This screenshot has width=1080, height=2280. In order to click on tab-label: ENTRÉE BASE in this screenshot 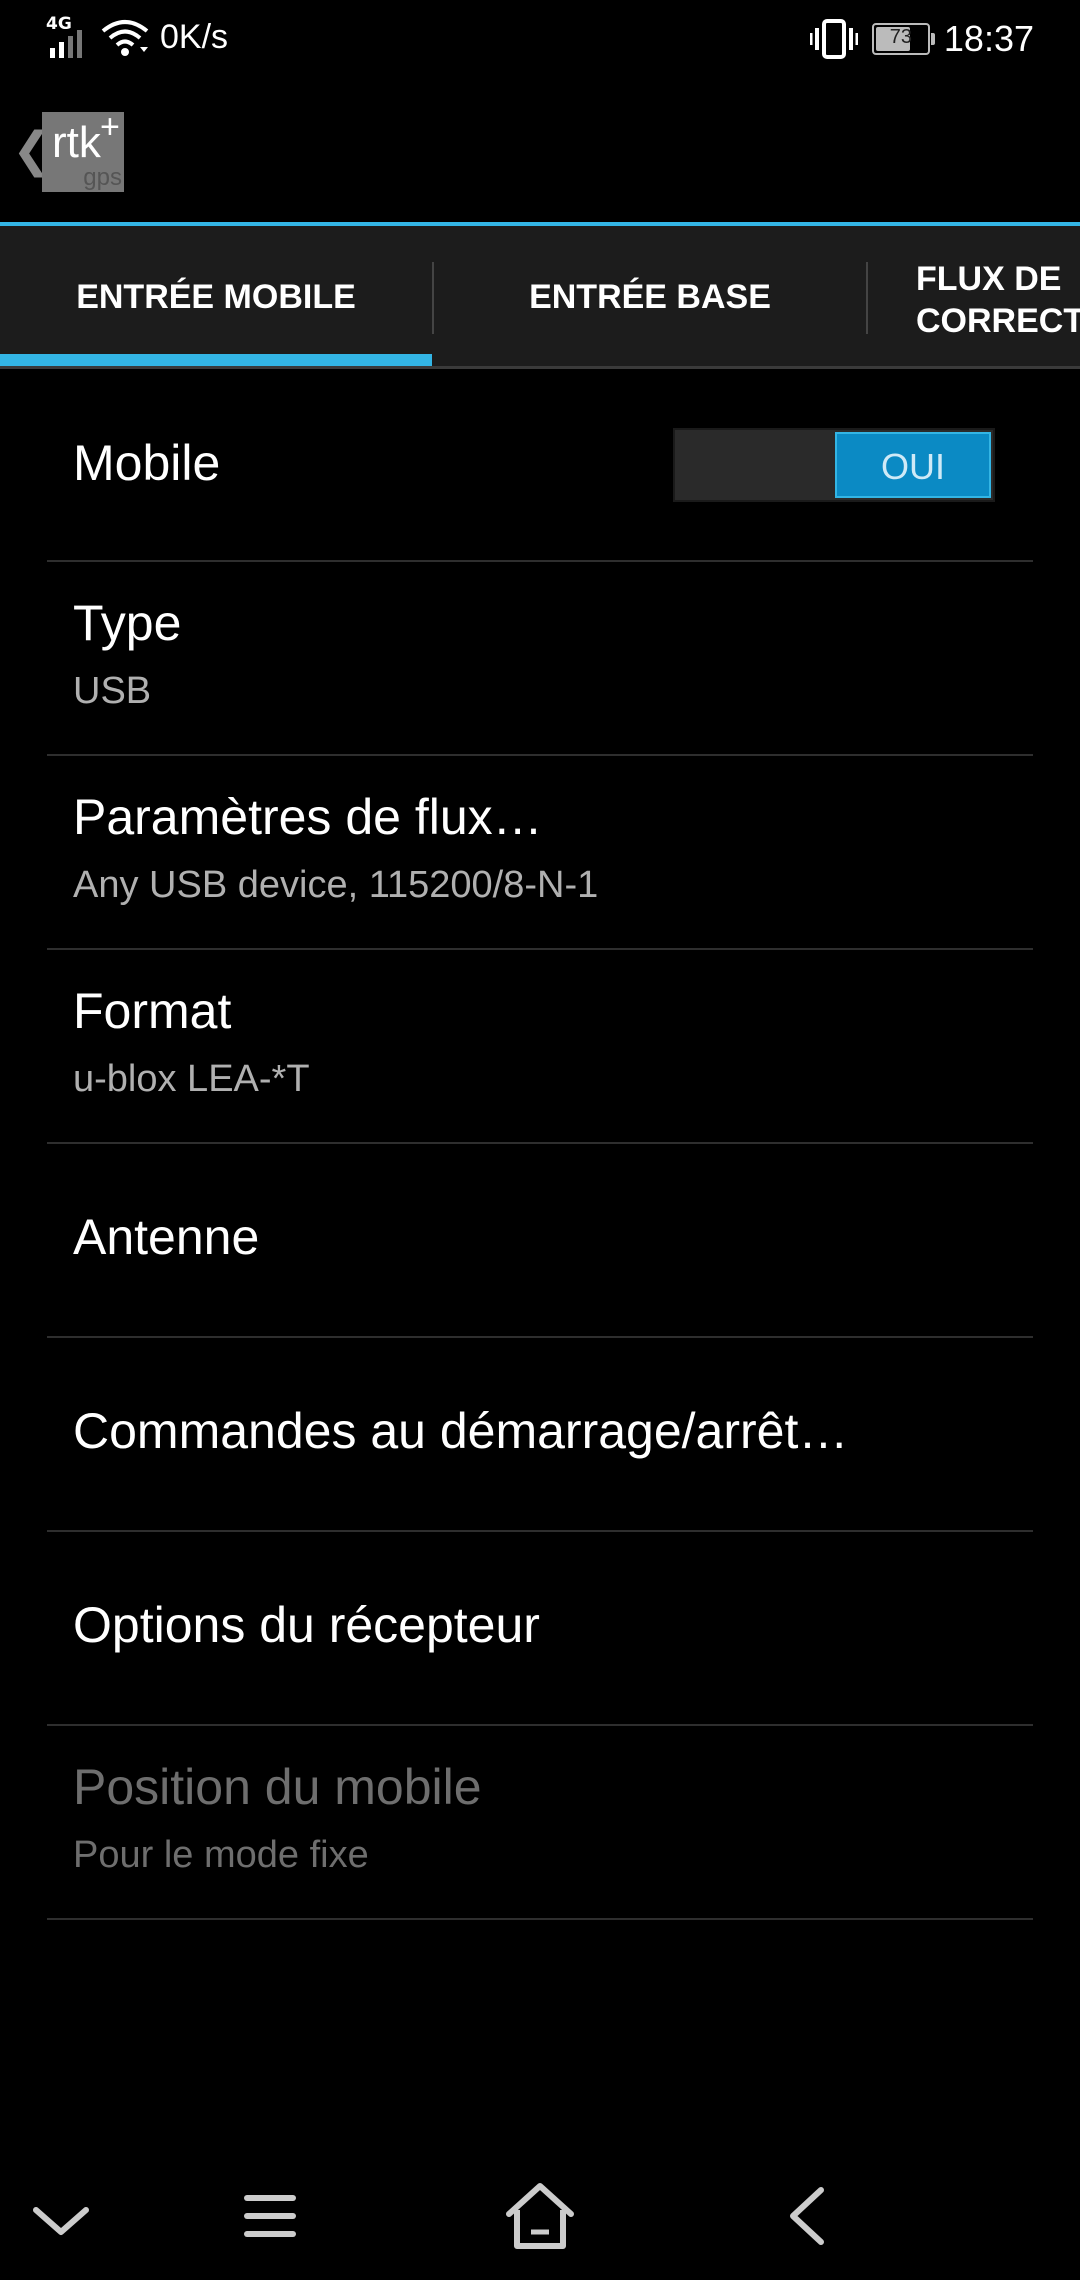, I will do `click(650, 297)`.